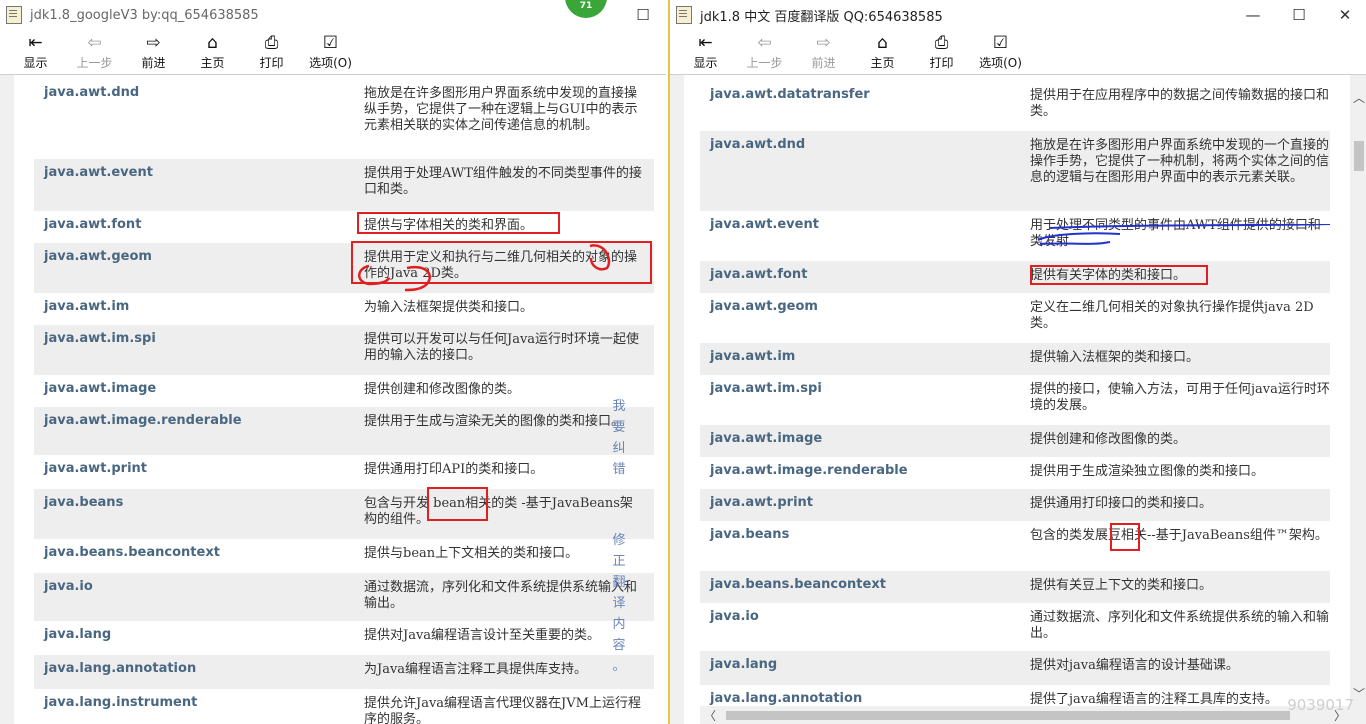 The image size is (1366, 724). I want to click on horizontal-scrollbar: 〈 〉, so click(1025, 715).